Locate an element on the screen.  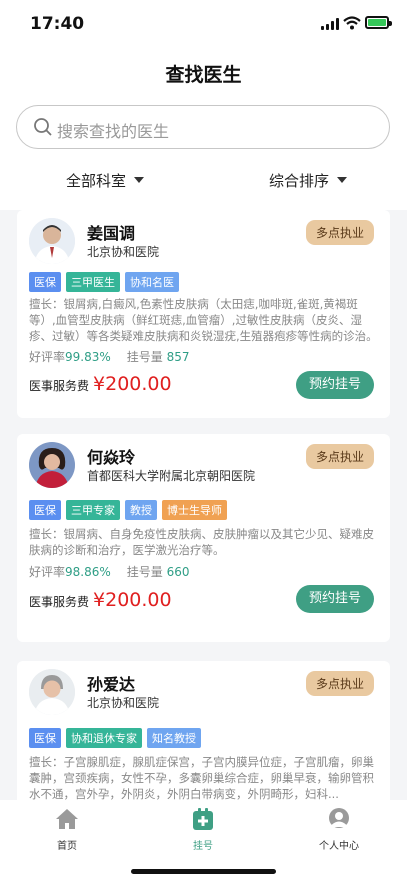
doctor-name: 孙爱达 is located at coordinates (111, 684).